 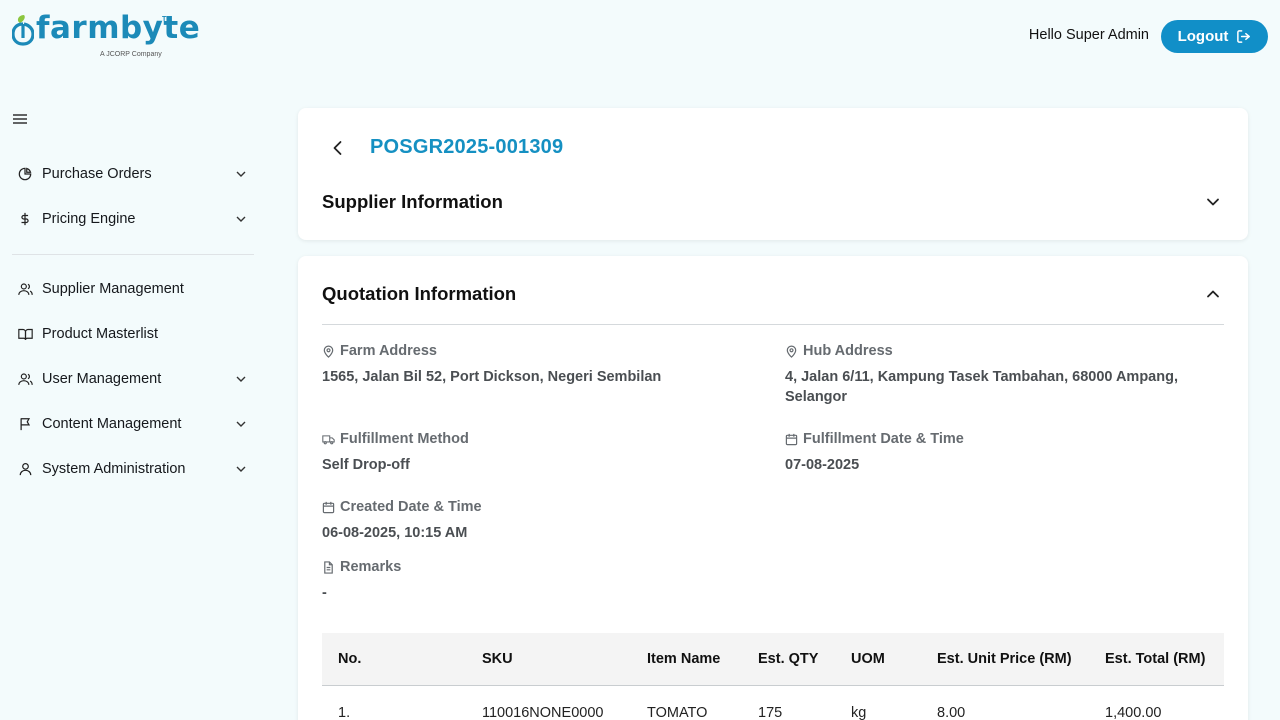 I want to click on sidebar-item-label: User Management, so click(x=102, y=379).